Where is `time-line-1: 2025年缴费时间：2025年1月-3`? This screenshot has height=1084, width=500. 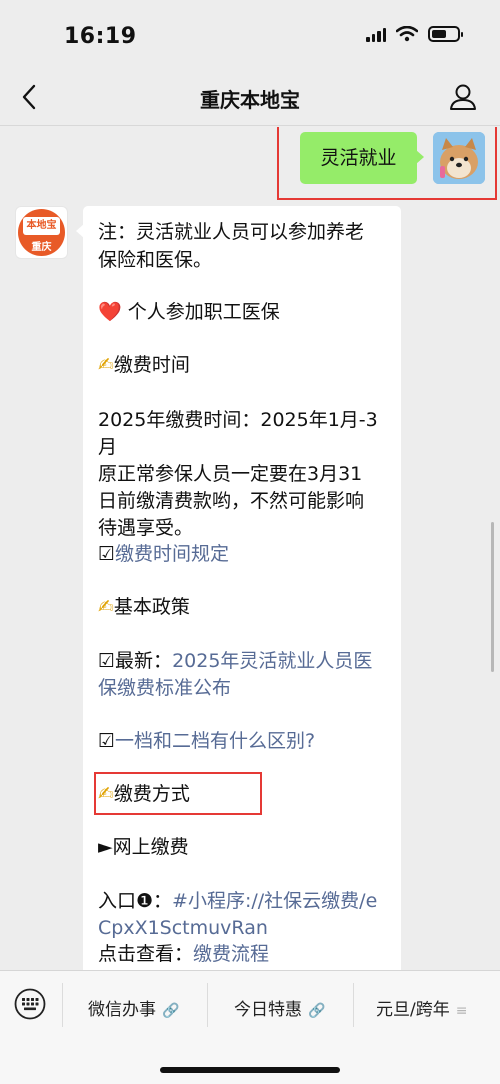
time-line-1: 2025年缴费时间：2025年1月-3 is located at coordinates (238, 420).